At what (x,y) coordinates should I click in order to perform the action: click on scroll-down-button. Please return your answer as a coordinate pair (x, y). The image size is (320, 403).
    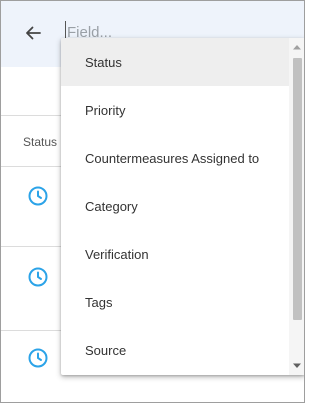
    Looking at the image, I should click on (296, 366).